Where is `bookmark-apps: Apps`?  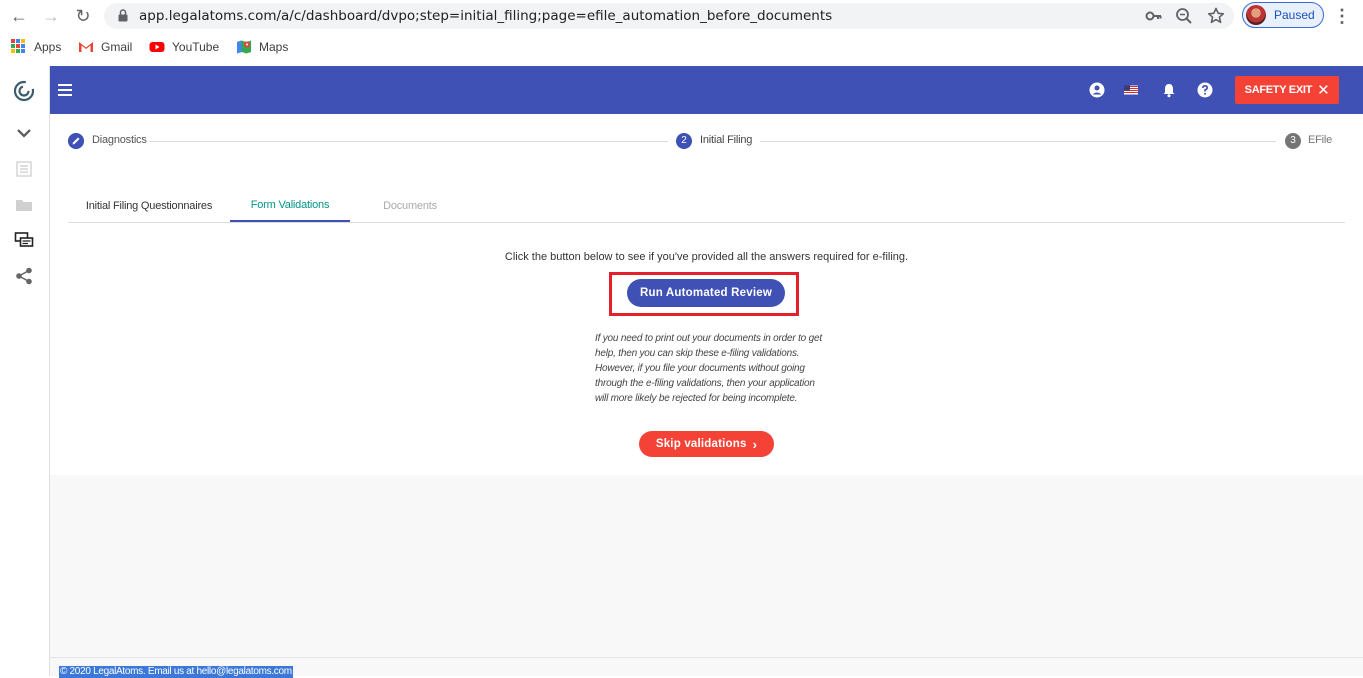 bookmark-apps: Apps is located at coordinates (36, 47).